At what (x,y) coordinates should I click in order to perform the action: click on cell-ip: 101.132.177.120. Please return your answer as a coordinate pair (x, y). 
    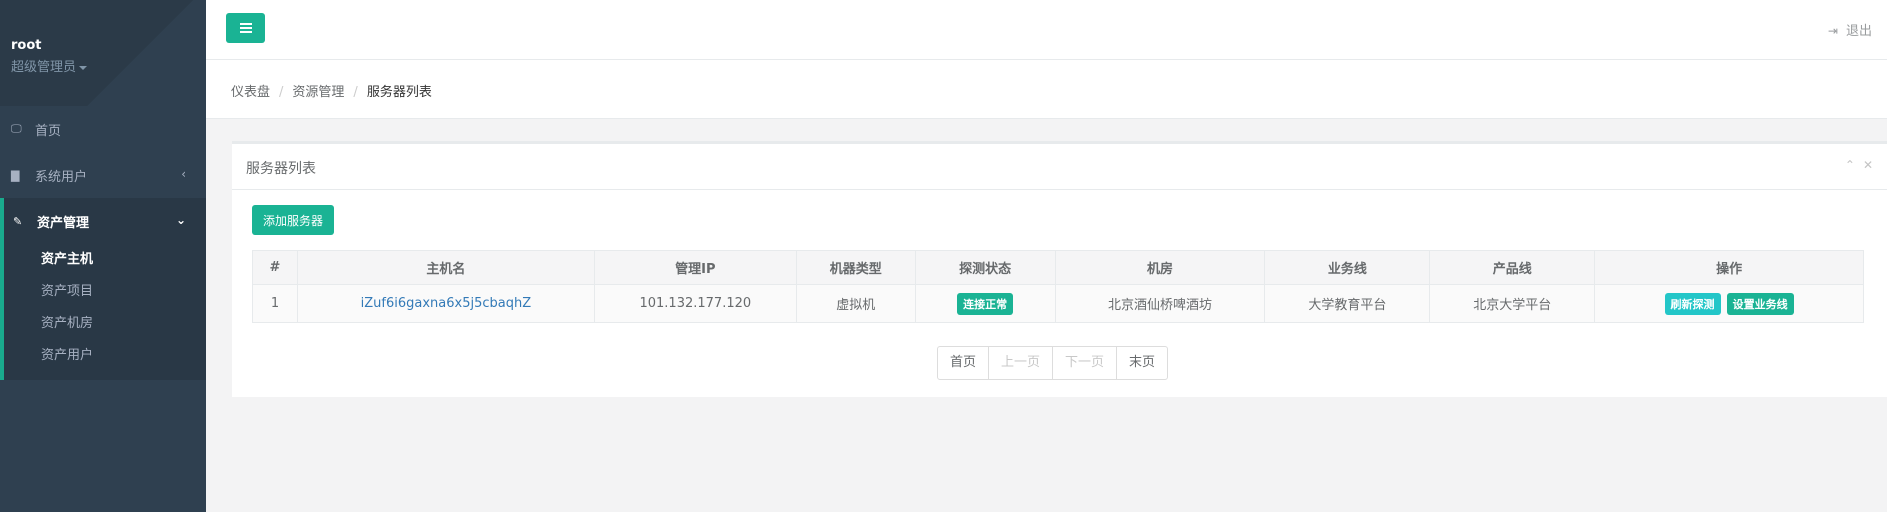
    Looking at the image, I should click on (695, 303).